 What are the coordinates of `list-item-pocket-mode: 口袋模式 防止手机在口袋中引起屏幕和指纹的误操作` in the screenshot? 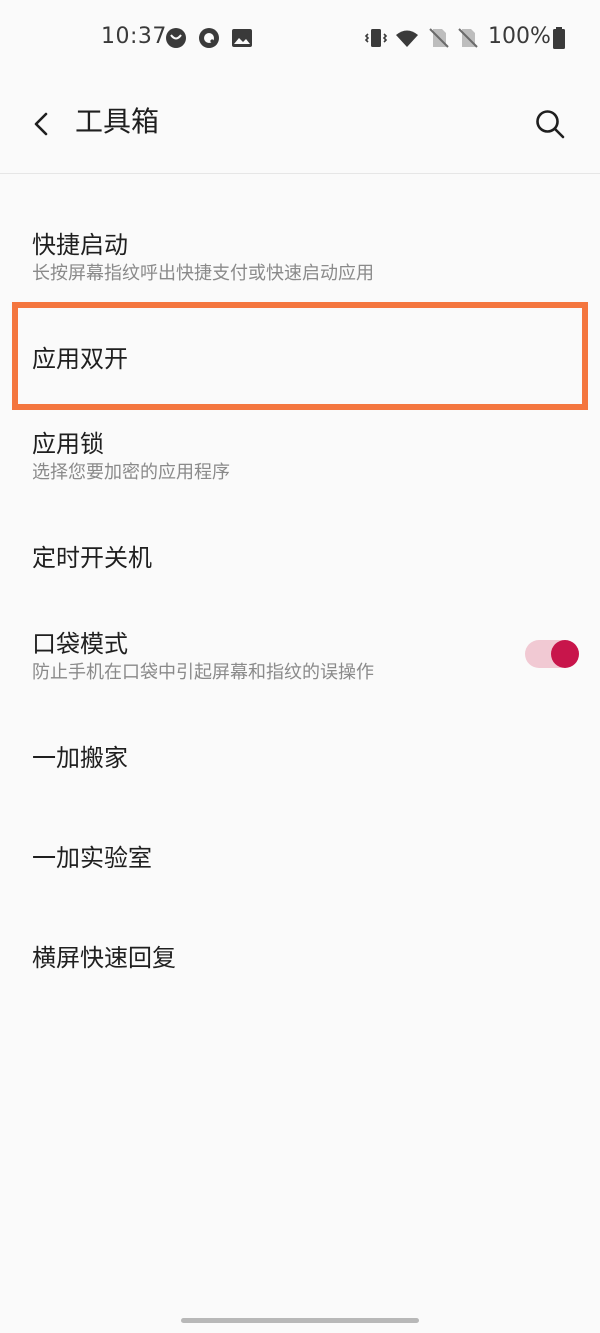 It's located at (300, 654).